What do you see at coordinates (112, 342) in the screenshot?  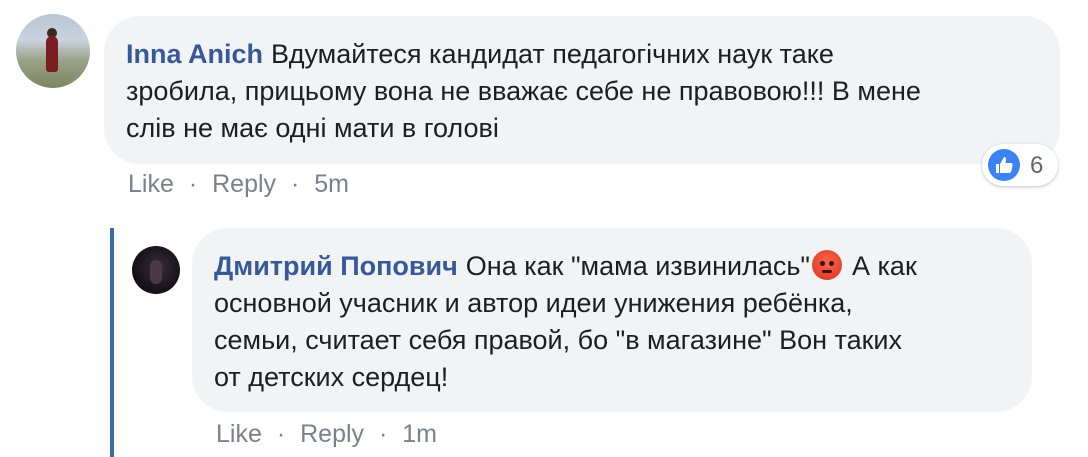 I see `reply-thread-bar` at bounding box center [112, 342].